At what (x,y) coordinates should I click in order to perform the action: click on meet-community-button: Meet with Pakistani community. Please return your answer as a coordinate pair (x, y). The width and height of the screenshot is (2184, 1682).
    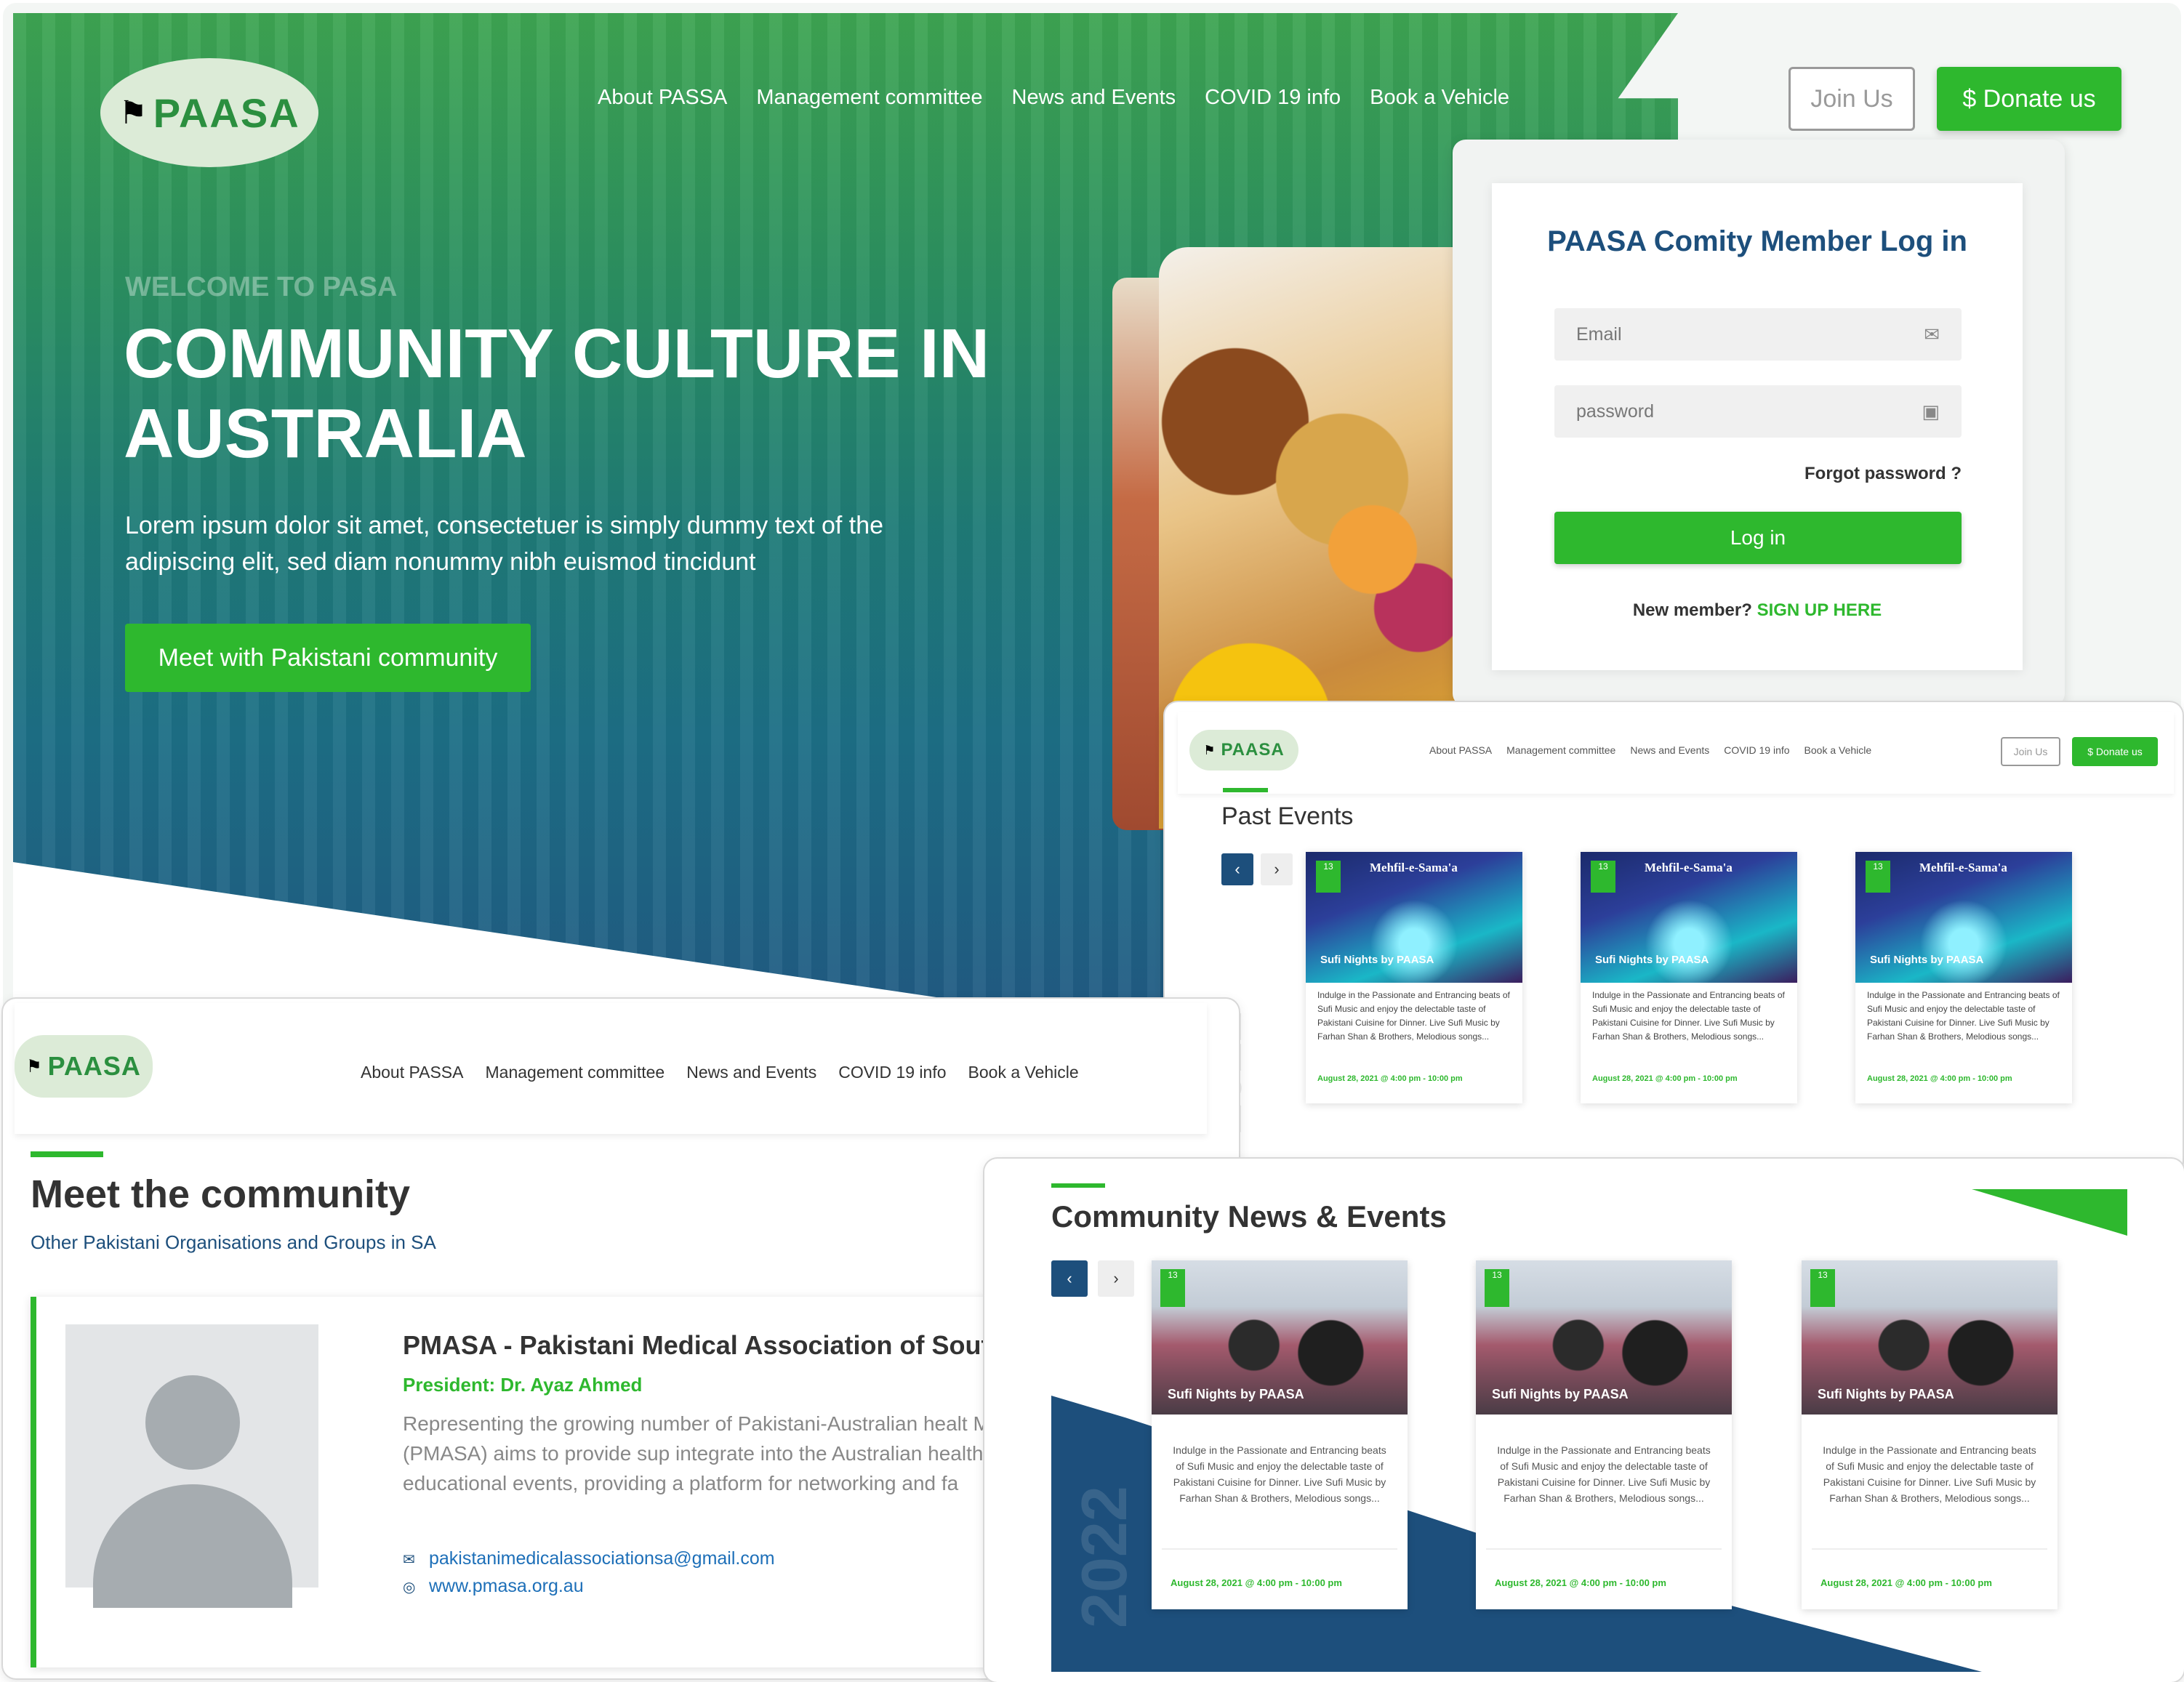
    Looking at the image, I should click on (328, 658).